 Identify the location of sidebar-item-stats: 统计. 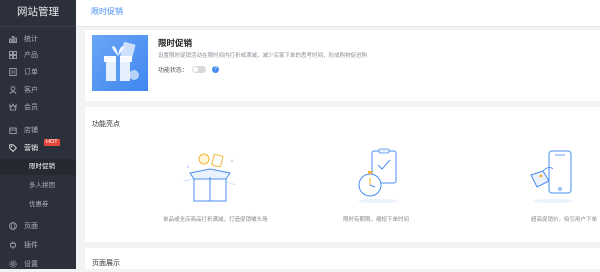
(38, 39).